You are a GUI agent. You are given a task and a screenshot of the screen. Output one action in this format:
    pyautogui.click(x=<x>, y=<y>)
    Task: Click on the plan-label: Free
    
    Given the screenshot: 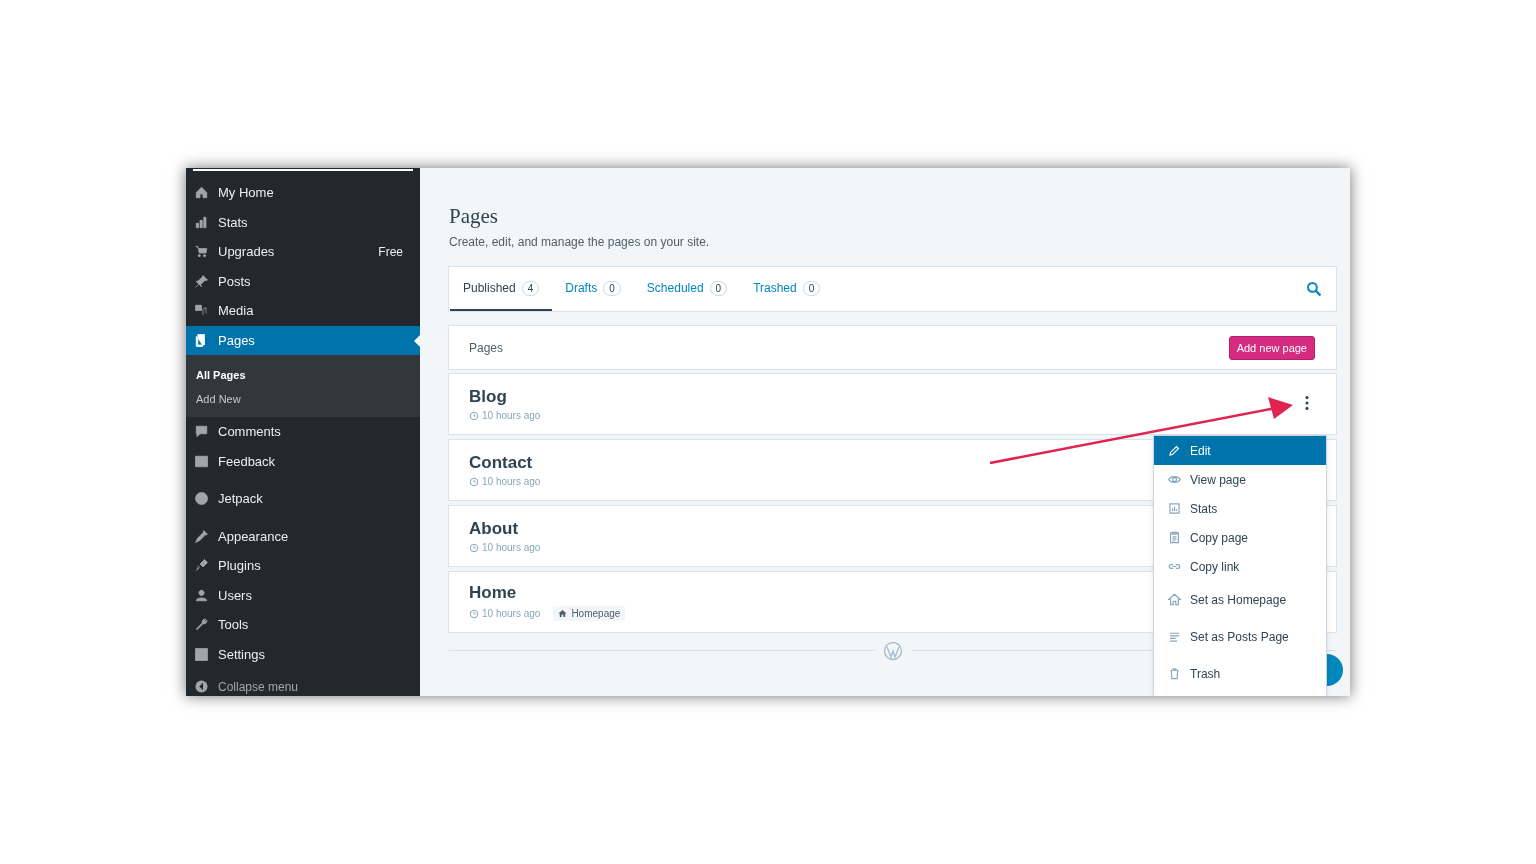 What is the action you would take?
    pyautogui.click(x=390, y=251)
    